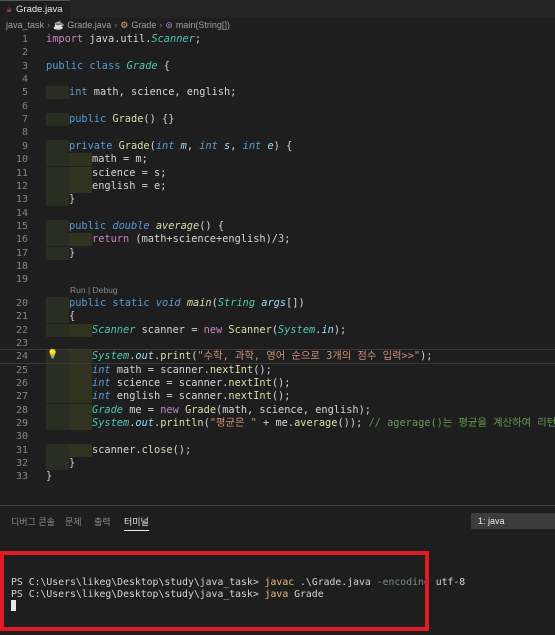 This screenshot has width=555, height=635. Describe the element at coordinates (277, 240) in the screenshot. I see `code-line-16: return (math+science+english)/3;` at that location.